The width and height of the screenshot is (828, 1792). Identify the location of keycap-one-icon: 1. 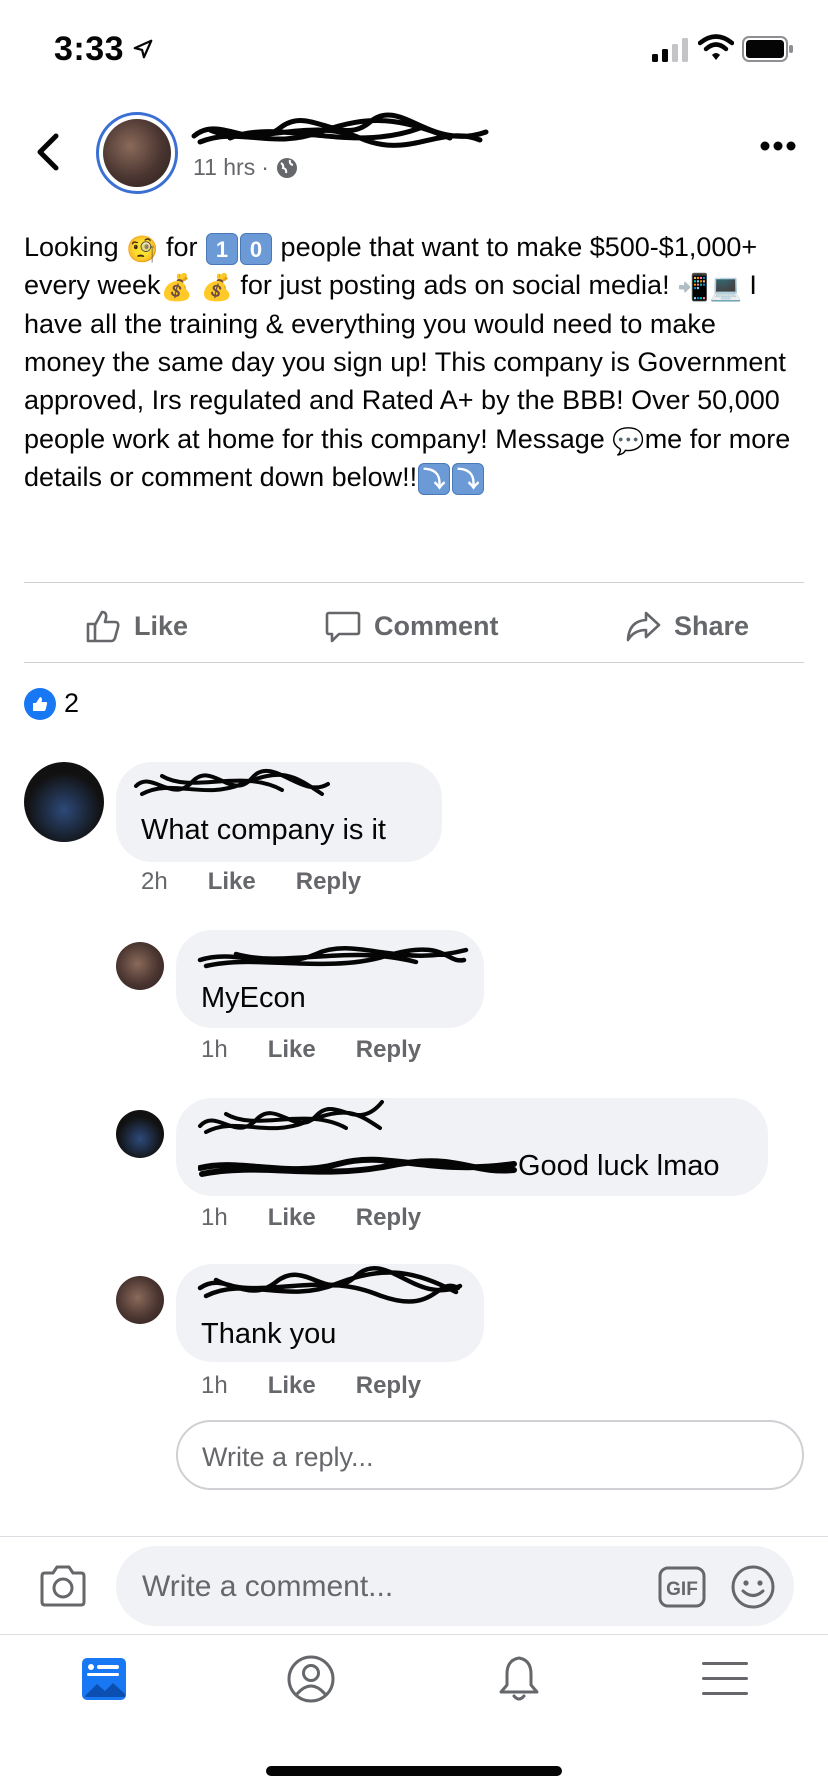
(222, 248).